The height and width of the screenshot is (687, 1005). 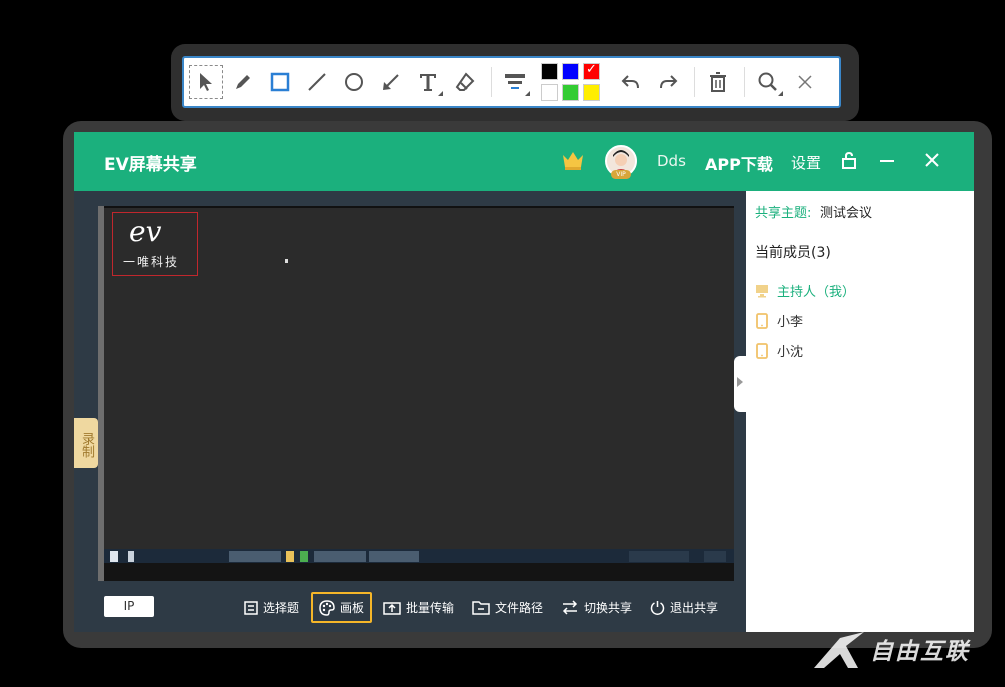 I want to click on palette-icon, so click(x=327, y=607).